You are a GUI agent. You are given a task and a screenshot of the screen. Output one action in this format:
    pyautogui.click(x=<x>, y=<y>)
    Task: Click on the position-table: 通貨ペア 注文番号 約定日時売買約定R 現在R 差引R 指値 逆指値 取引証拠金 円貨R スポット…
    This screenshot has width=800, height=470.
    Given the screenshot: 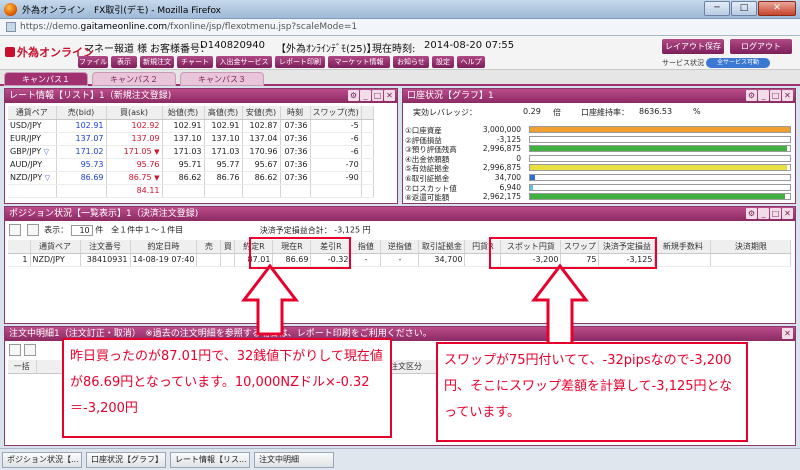 What is the action you would take?
    pyautogui.click(x=400, y=253)
    